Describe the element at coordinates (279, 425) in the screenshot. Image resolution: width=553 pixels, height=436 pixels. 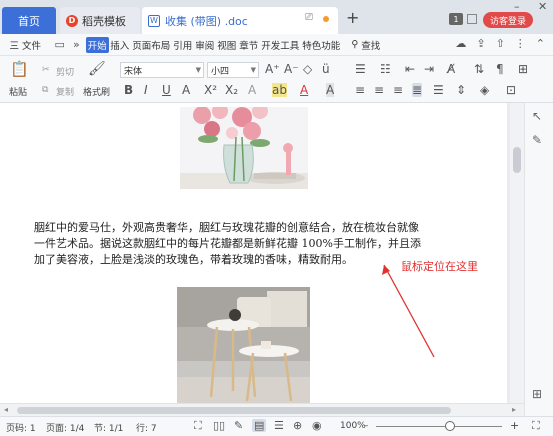
I see `outline-view-icon: ☰` at that location.